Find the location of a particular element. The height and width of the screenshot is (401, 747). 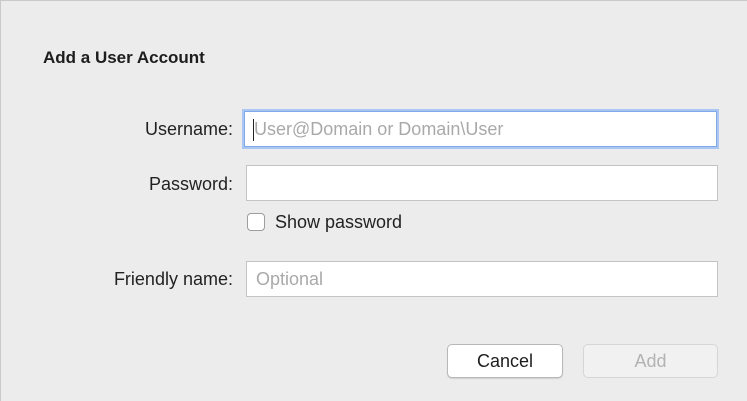

text-caret is located at coordinates (253, 130).